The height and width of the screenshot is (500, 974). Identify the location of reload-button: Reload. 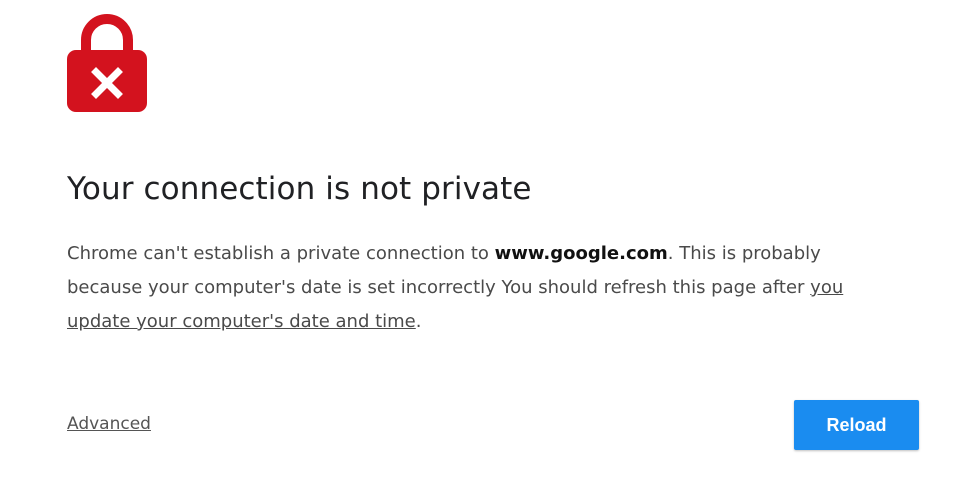
(856, 425).